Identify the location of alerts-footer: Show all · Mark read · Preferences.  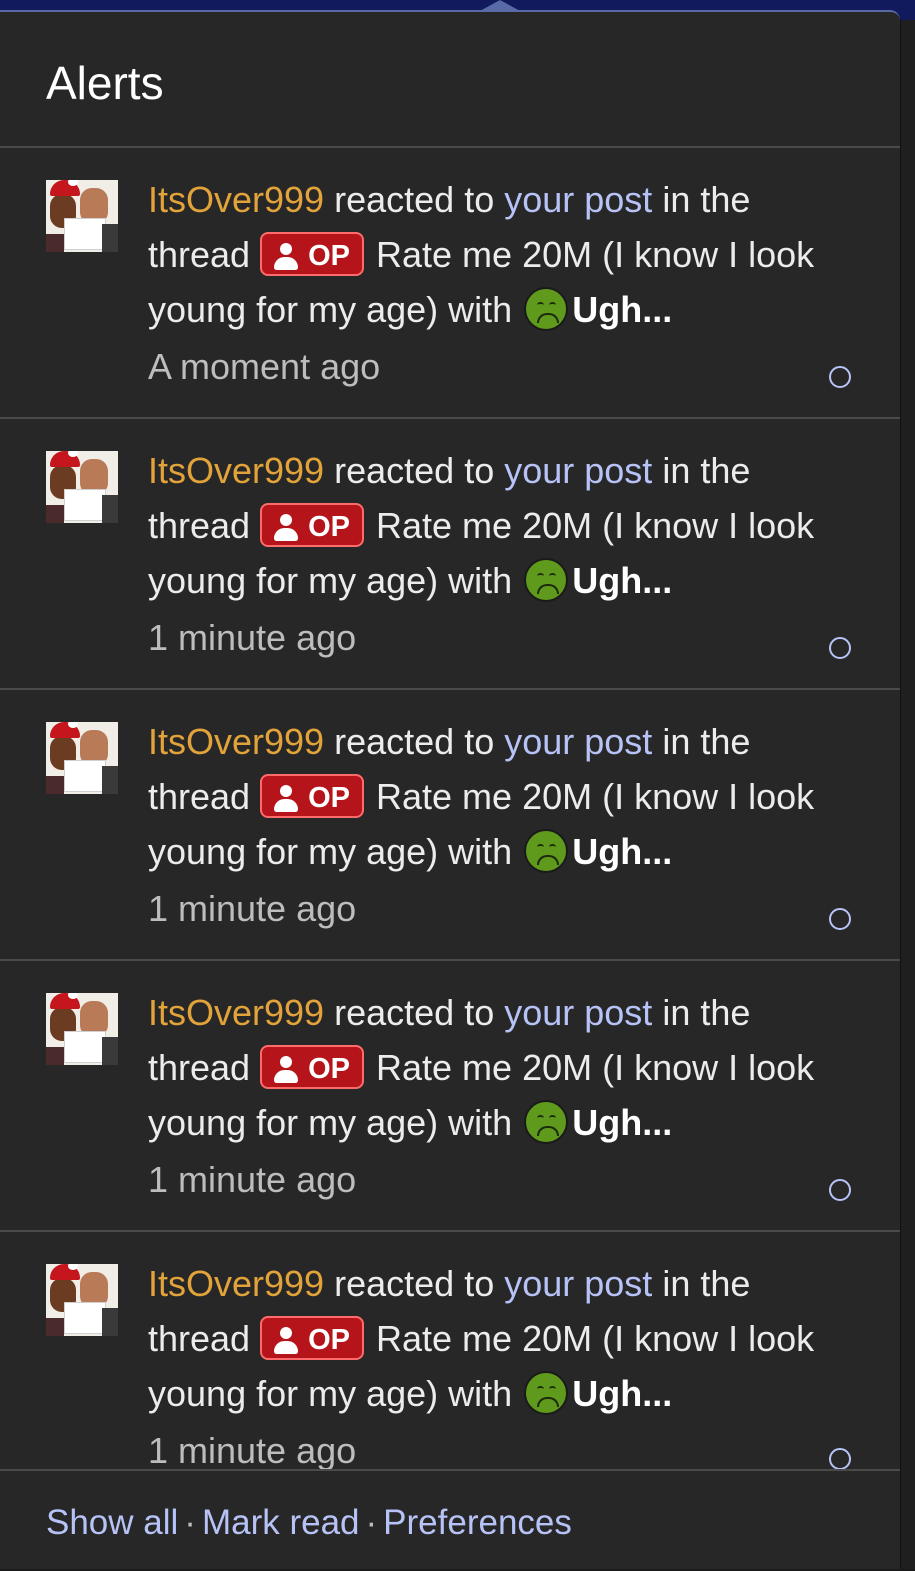
(450, 1520).